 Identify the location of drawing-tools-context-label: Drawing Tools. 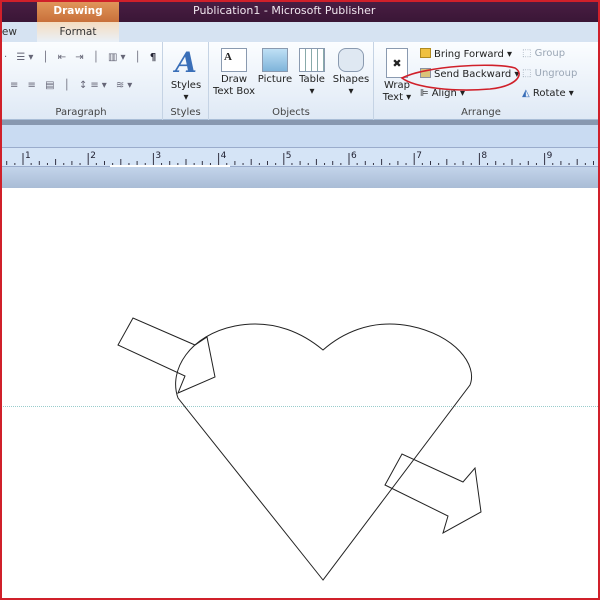
(78, 19).